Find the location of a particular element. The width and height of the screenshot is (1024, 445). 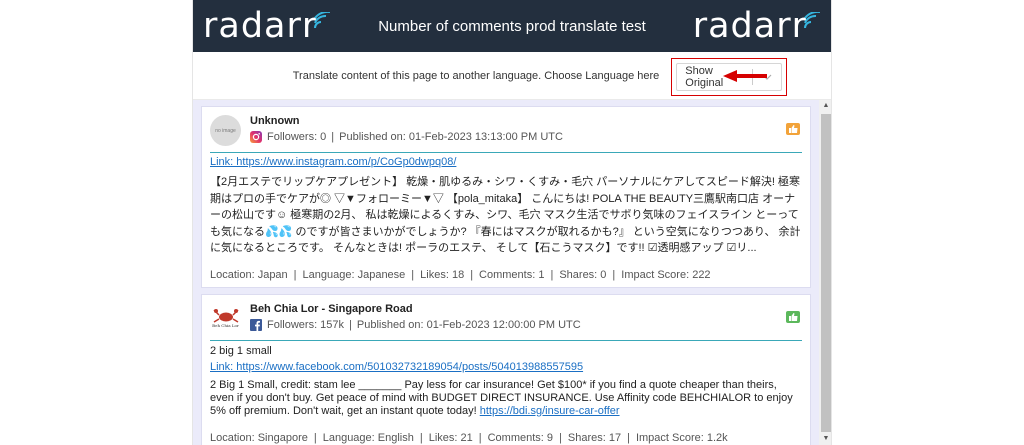

avatar: no image is located at coordinates (225, 130).